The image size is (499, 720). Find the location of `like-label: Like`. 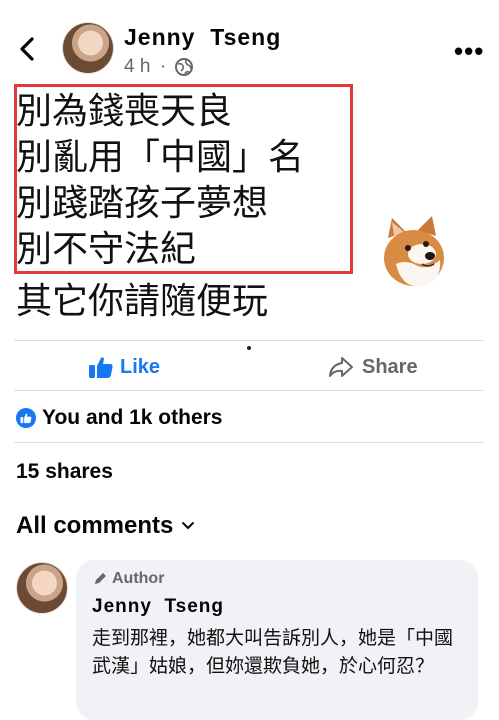

like-label: Like is located at coordinates (140, 366).